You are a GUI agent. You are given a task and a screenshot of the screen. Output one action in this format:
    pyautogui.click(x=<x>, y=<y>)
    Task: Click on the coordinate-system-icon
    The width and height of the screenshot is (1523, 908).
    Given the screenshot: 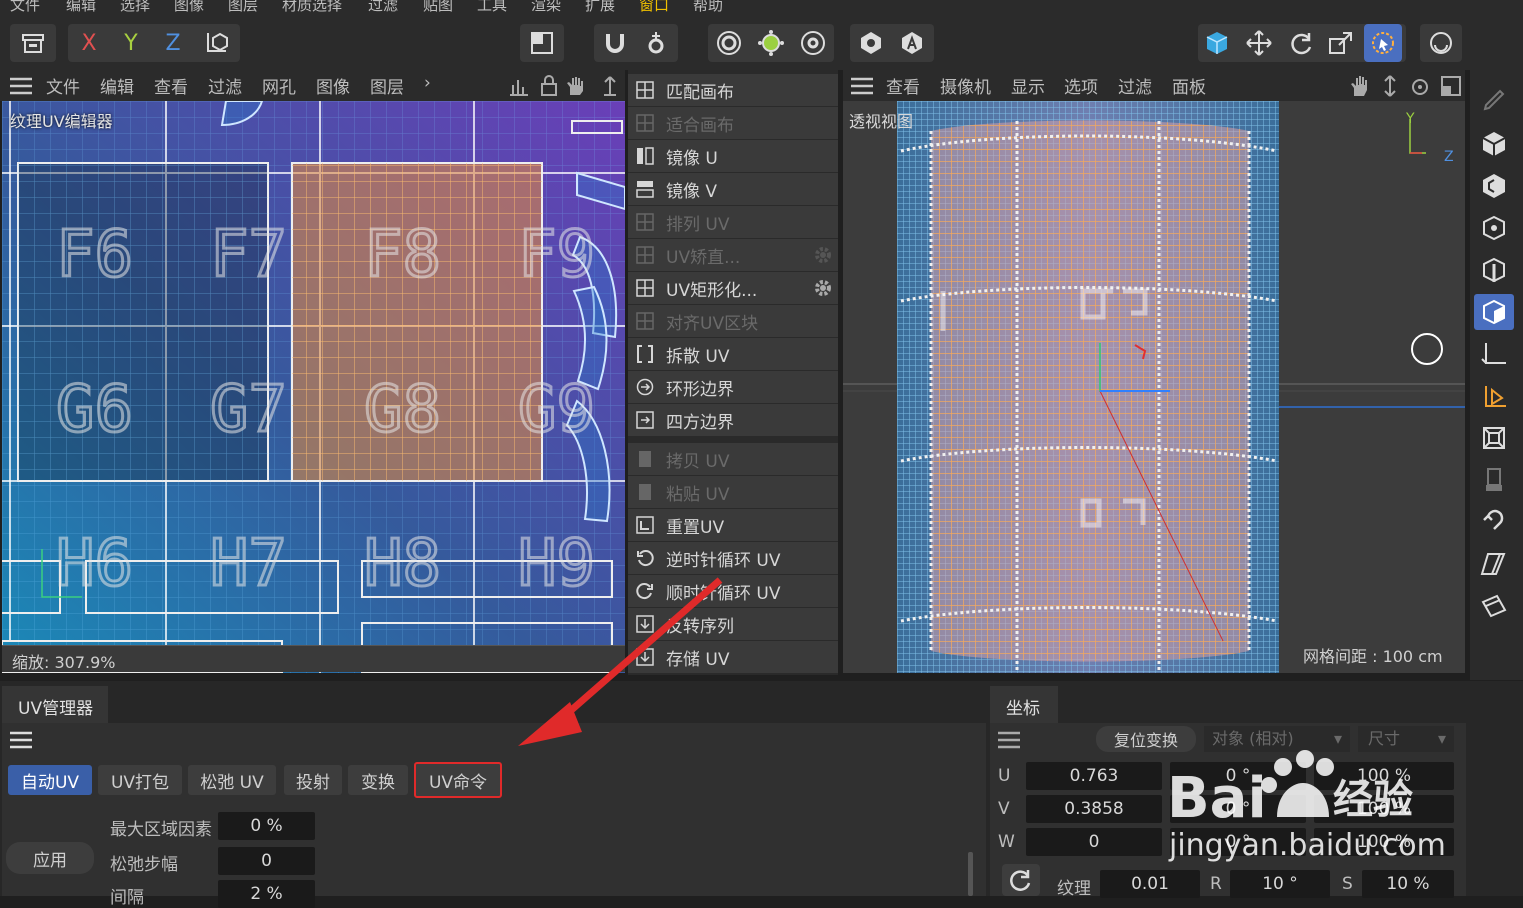 What is the action you would take?
    pyautogui.click(x=217, y=43)
    